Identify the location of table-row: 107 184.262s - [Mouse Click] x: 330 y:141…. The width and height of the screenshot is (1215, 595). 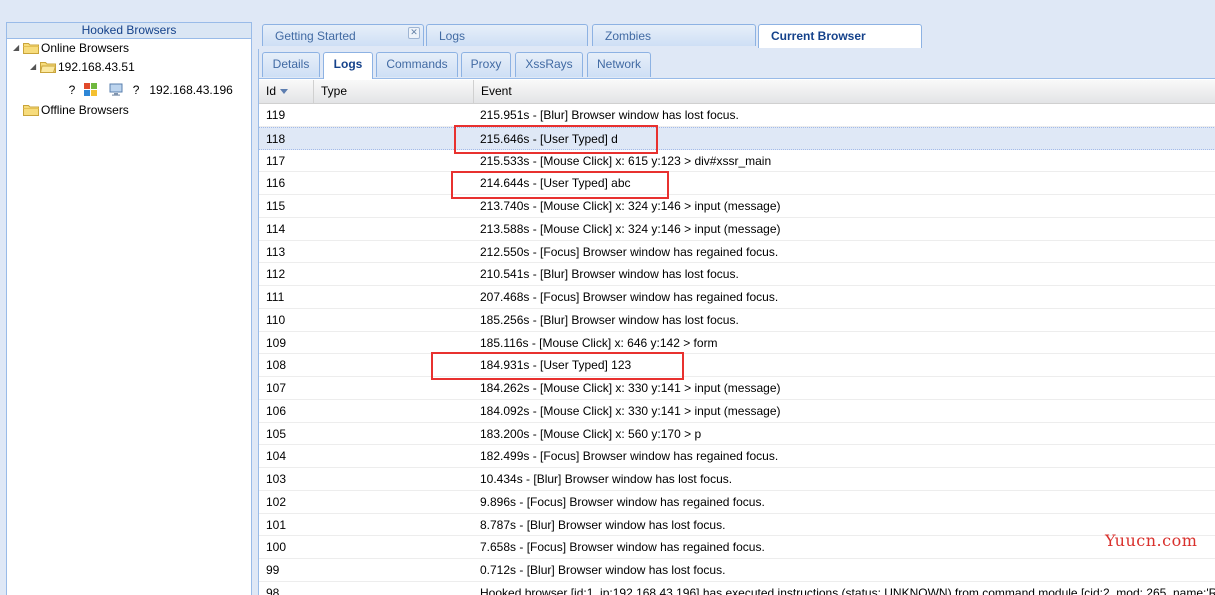
(737, 388).